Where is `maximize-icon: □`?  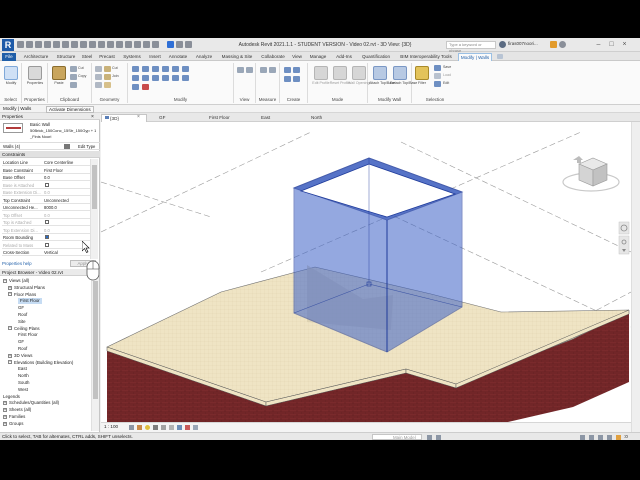 maximize-icon: □ is located at coordinates (611, 44).